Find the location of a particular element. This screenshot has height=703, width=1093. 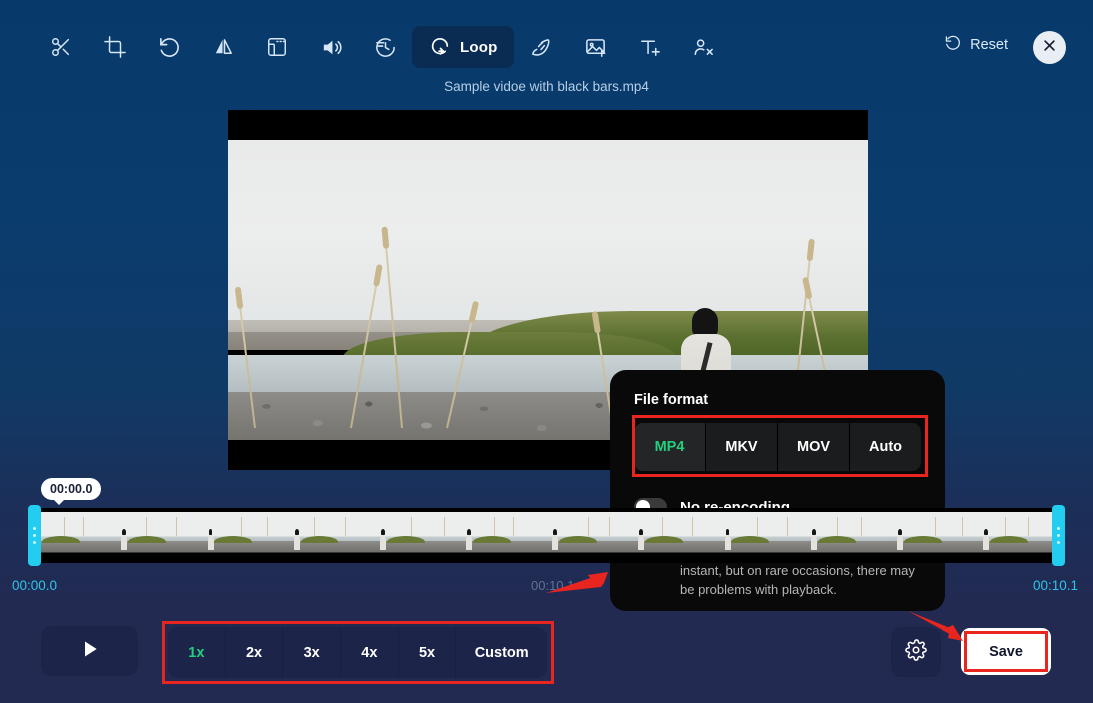

format-option-mov: MOV is located at coordinates (814, 447).